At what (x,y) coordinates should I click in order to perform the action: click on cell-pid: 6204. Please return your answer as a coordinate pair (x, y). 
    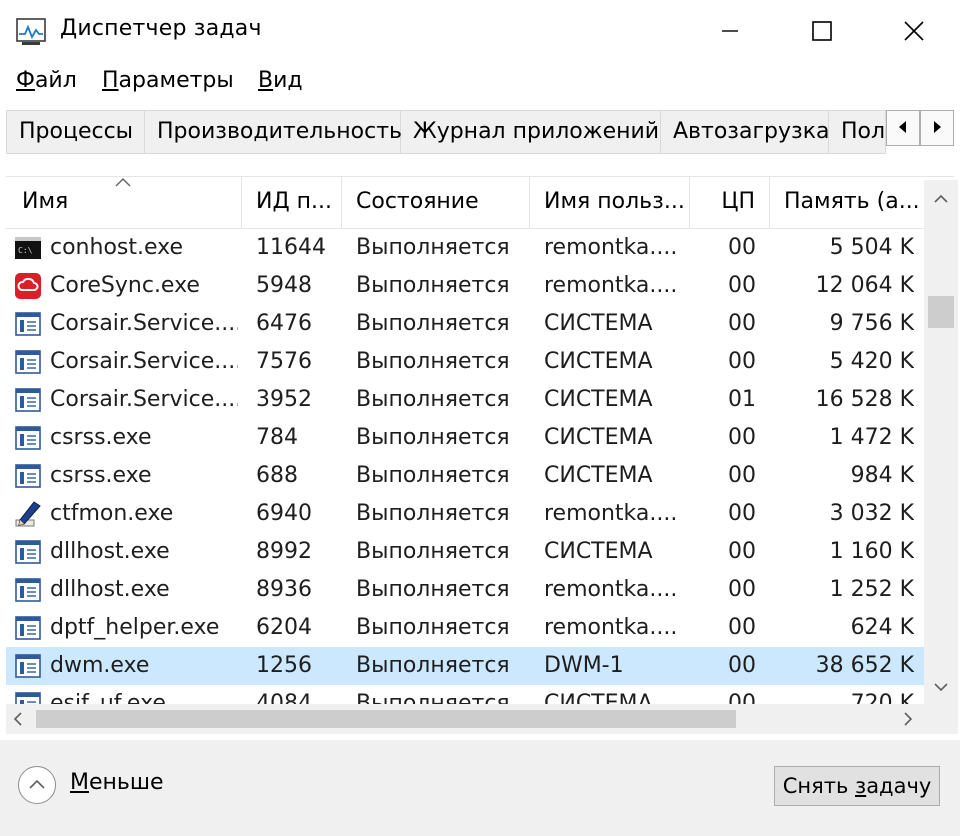
    Looking at the image, I should click on (284, 627).